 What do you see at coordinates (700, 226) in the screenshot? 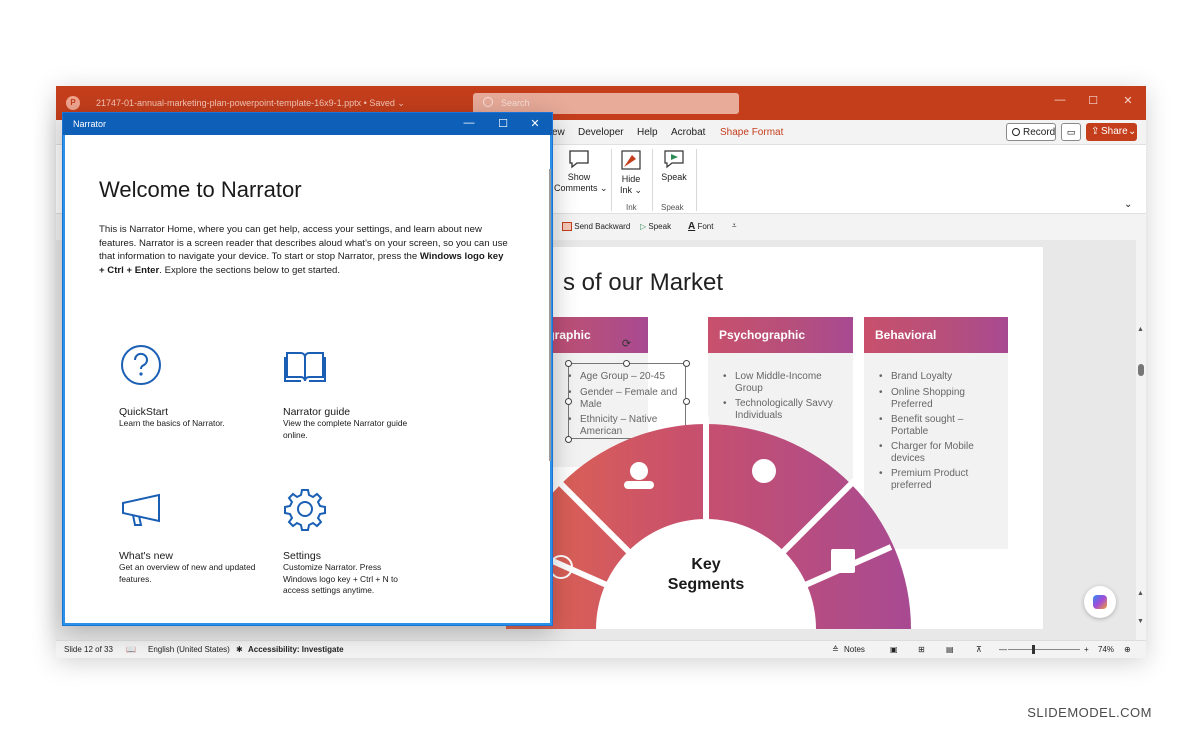
I see `font-button: A Font` at bounding box center [700, 226].